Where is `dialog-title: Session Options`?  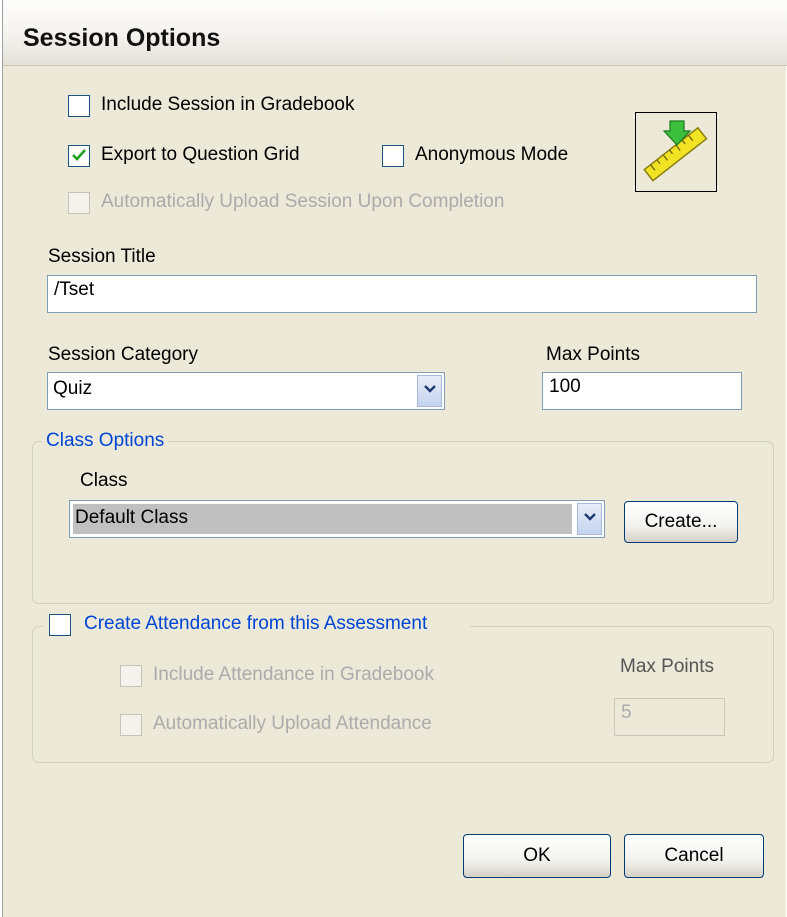
dialog-title: Session Options is located at coordinates (122, 38).